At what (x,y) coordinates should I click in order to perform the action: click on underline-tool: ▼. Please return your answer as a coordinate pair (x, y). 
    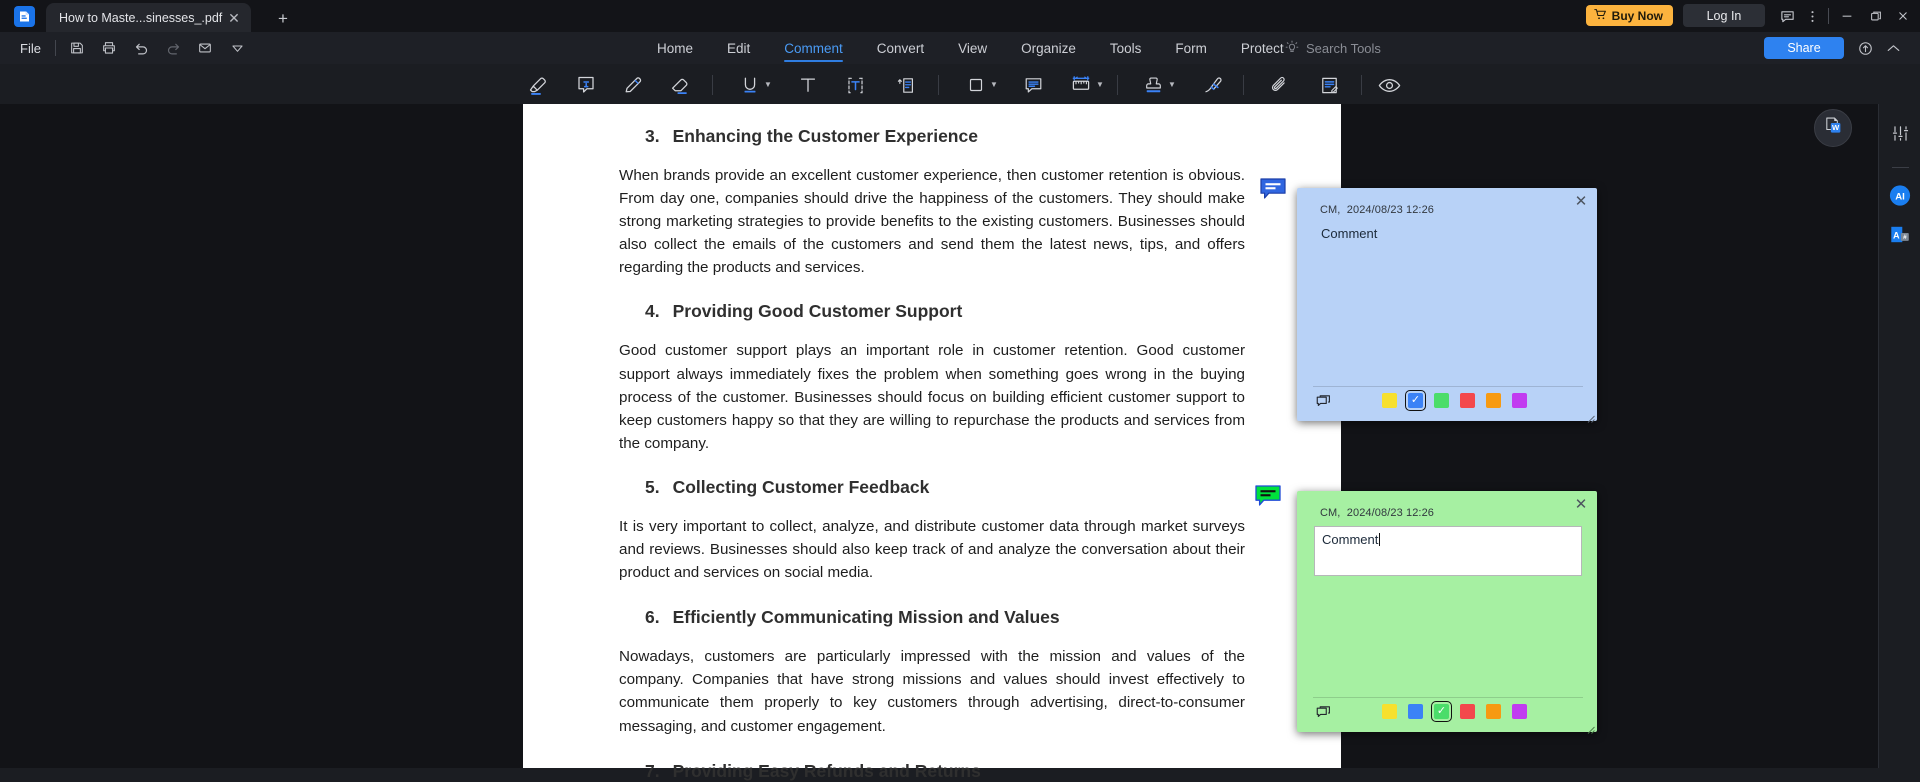
    Looking at the image, I should click on (755, 85).